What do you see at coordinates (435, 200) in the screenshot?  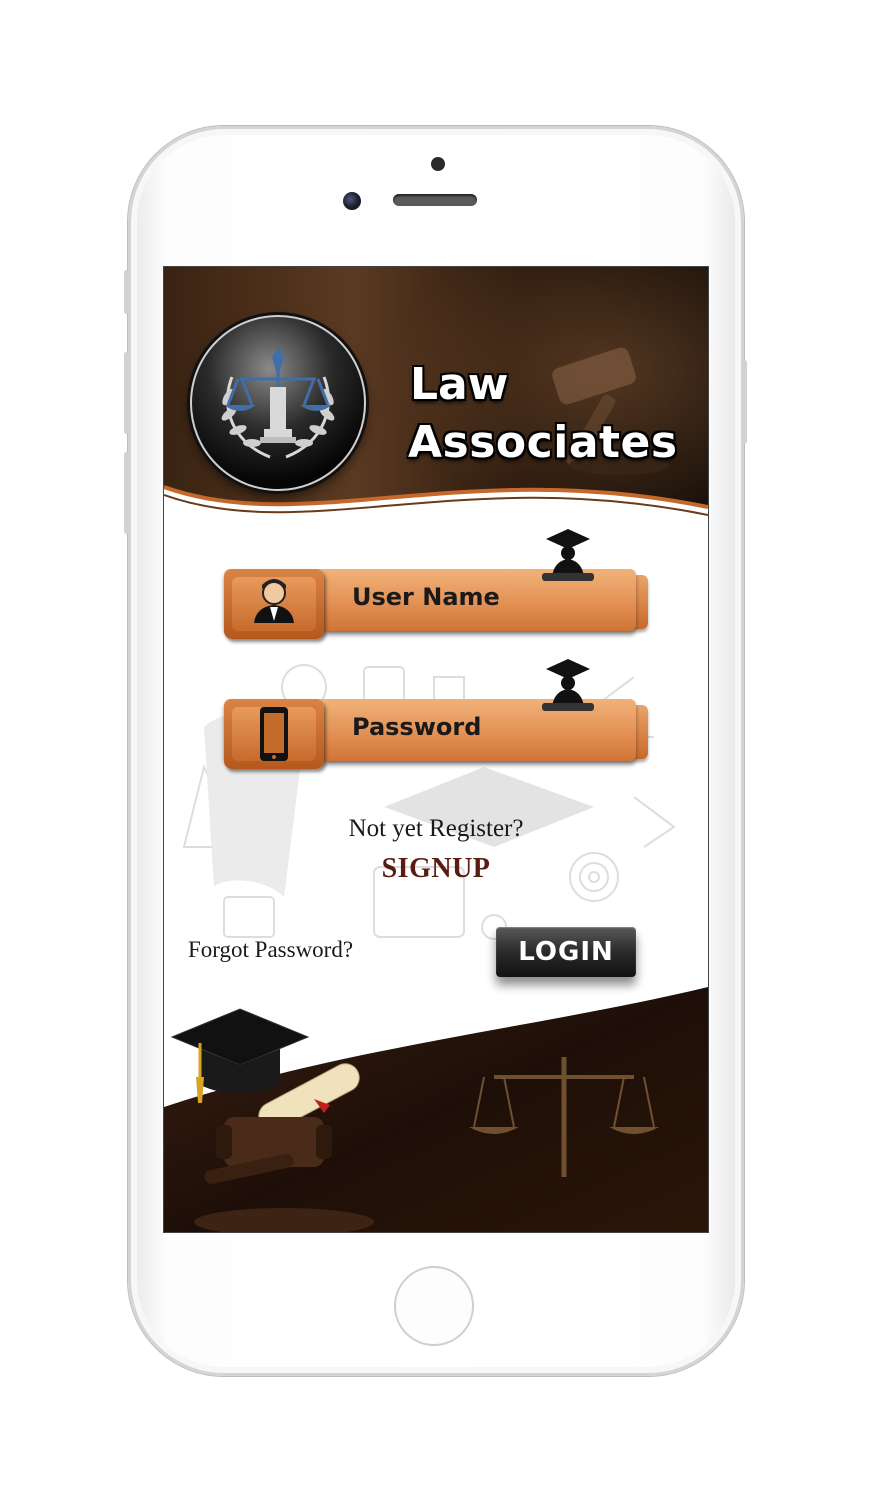 I see `earpiece-speaker` at bounding box center [435, 200].